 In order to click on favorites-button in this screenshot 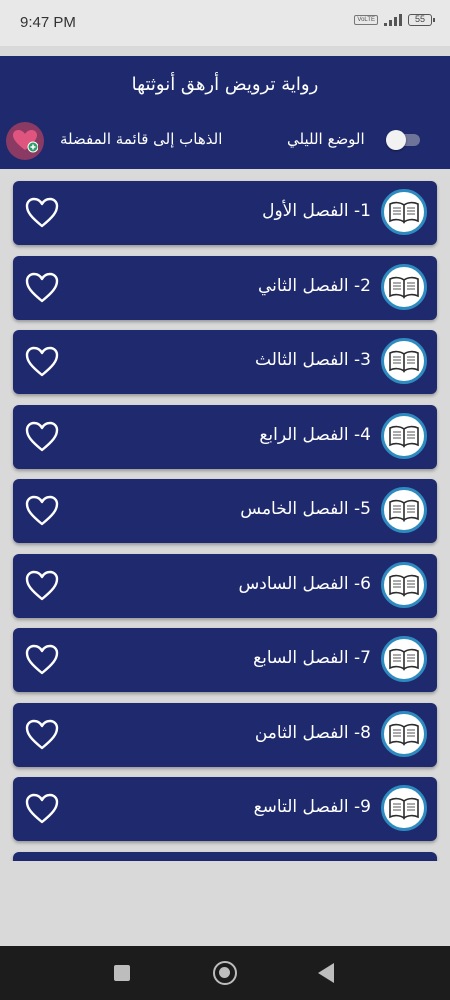, I will do `click(25, 141)`.